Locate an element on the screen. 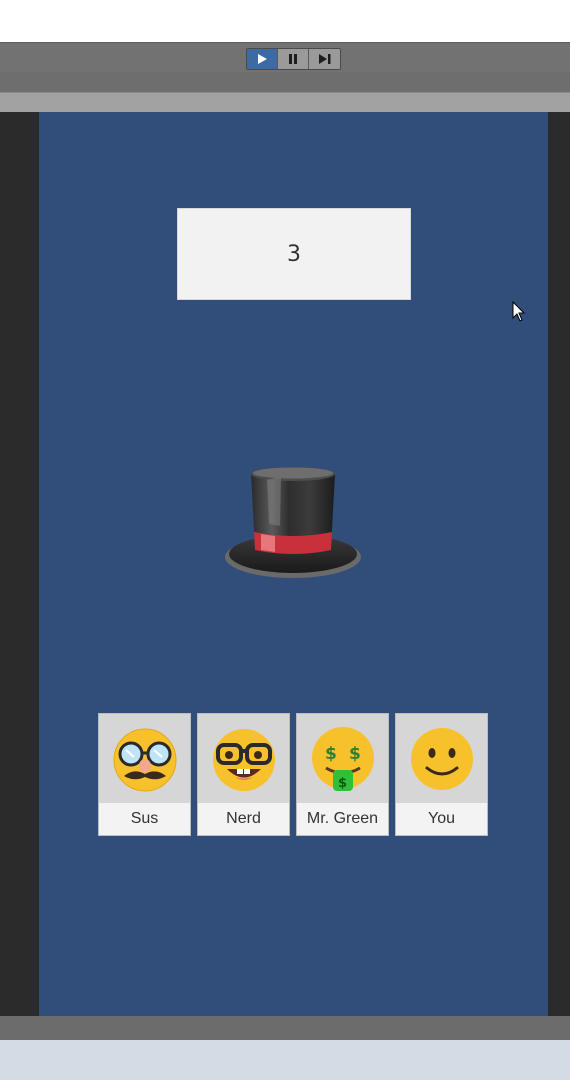  play-controls is located at coordinates (293, 59).